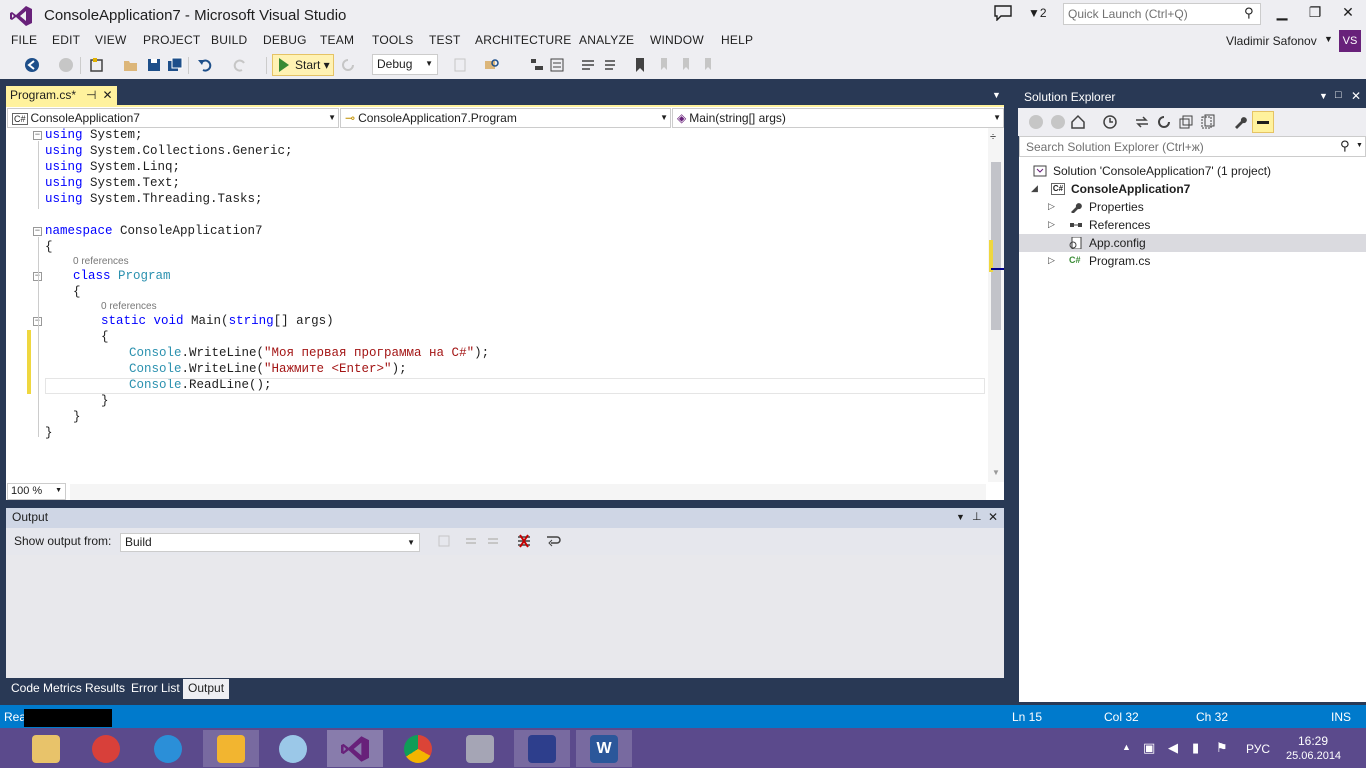 The height and width of the screenshot is (768, 1366). I want to click on back-icon, so click(1036, 122).